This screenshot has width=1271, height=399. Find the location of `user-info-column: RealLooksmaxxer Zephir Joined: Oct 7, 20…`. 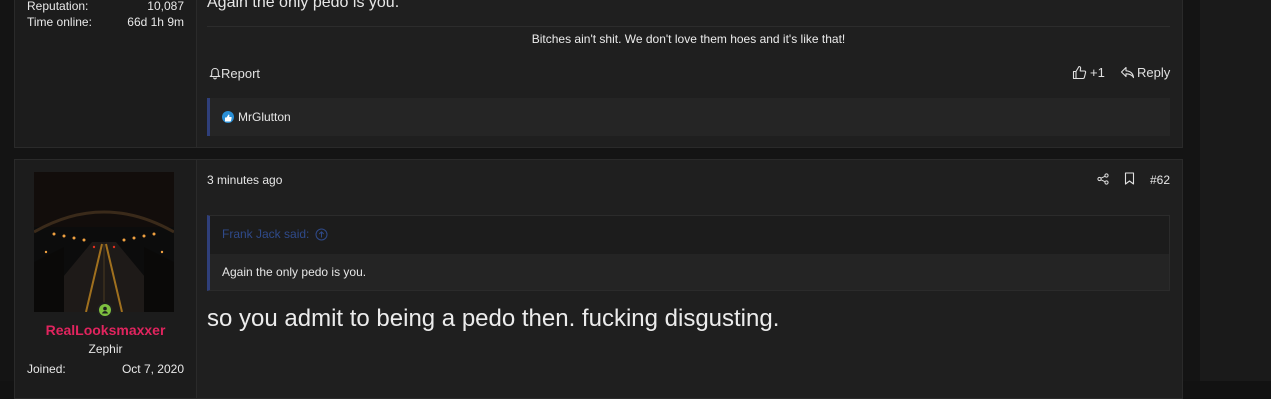

user-info-column: RealLooksmaxxer Zephir Joined: Oct 7, 20… is located at coordinates (106, 279).